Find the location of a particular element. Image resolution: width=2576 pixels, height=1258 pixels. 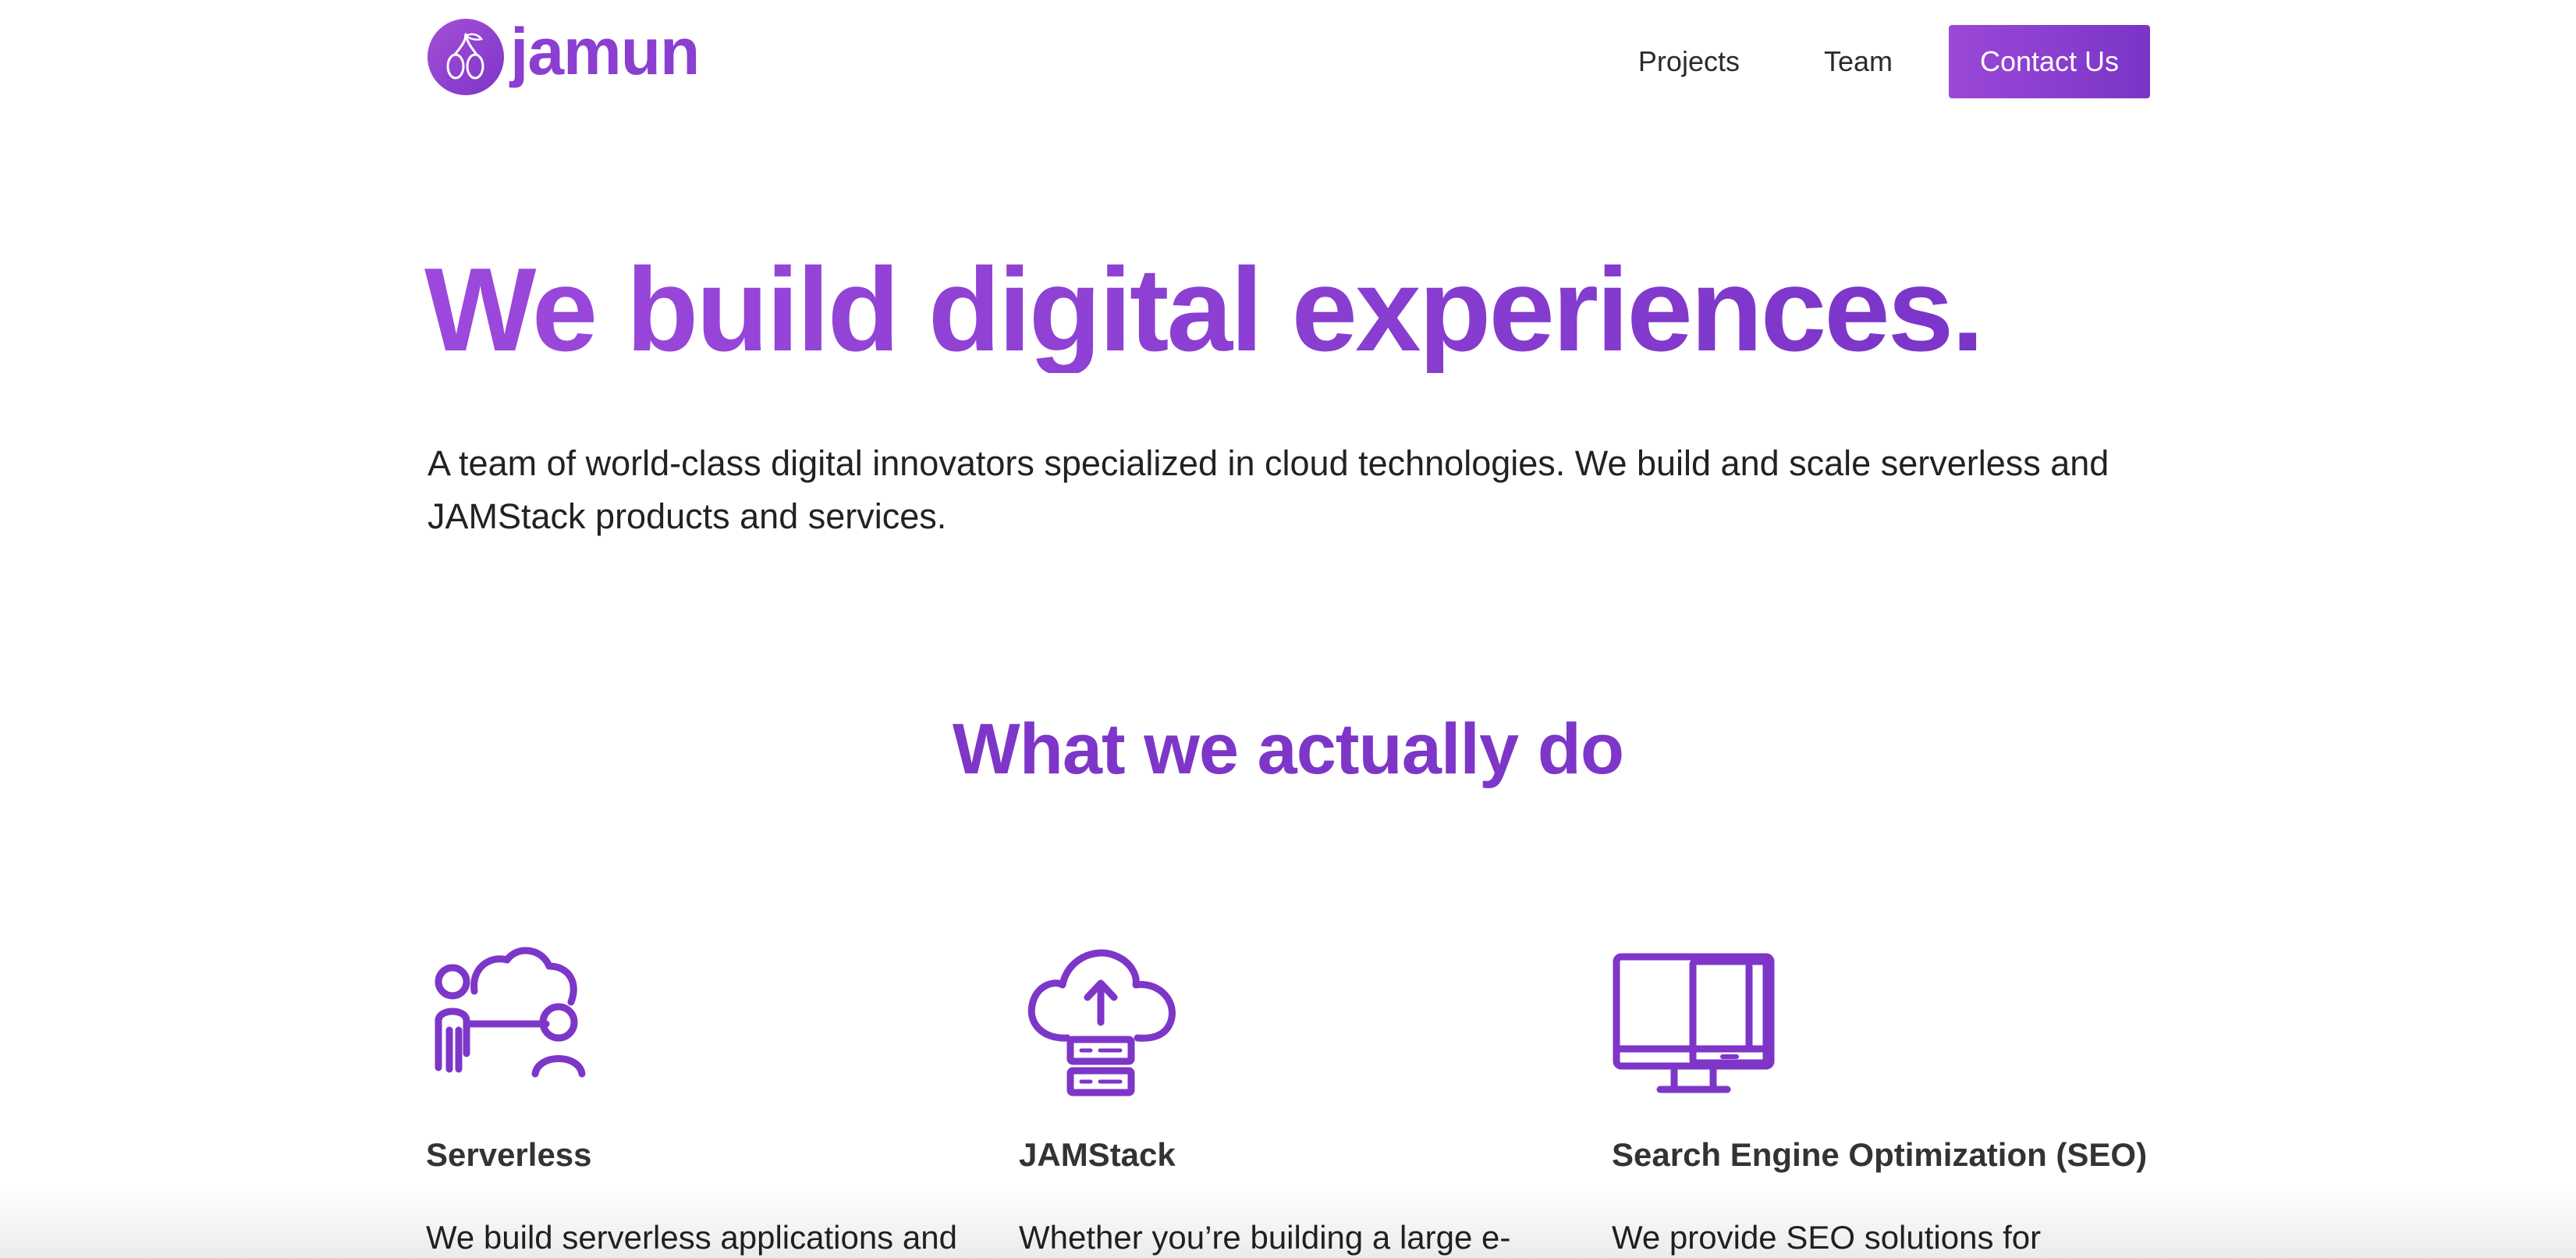

service-name: Serverless is located at coordinates (509, 1154).